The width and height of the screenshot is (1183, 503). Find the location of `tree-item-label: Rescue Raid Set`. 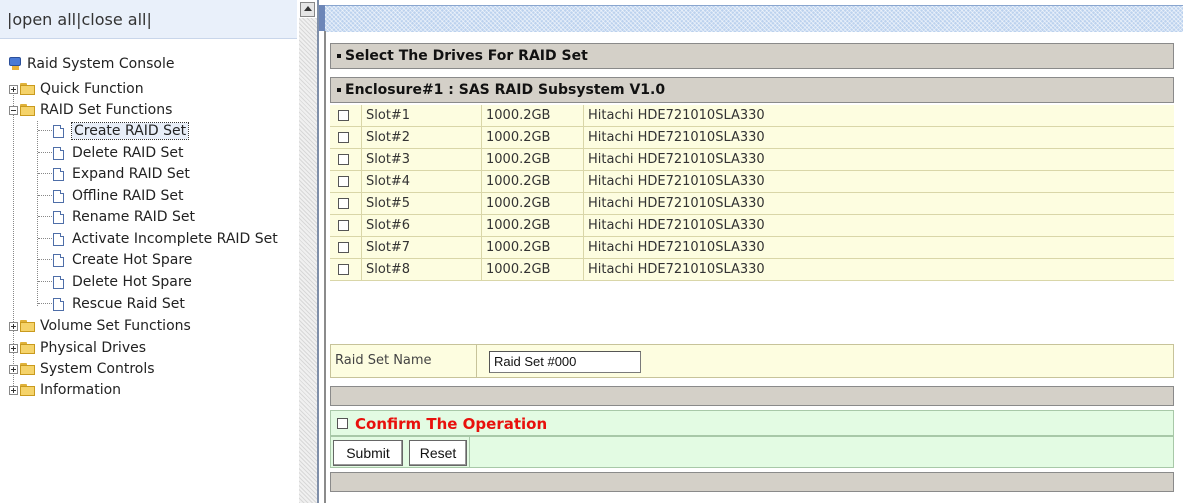

tree-item-label: Rescue Raid Set is located at coordinates (128, 304).